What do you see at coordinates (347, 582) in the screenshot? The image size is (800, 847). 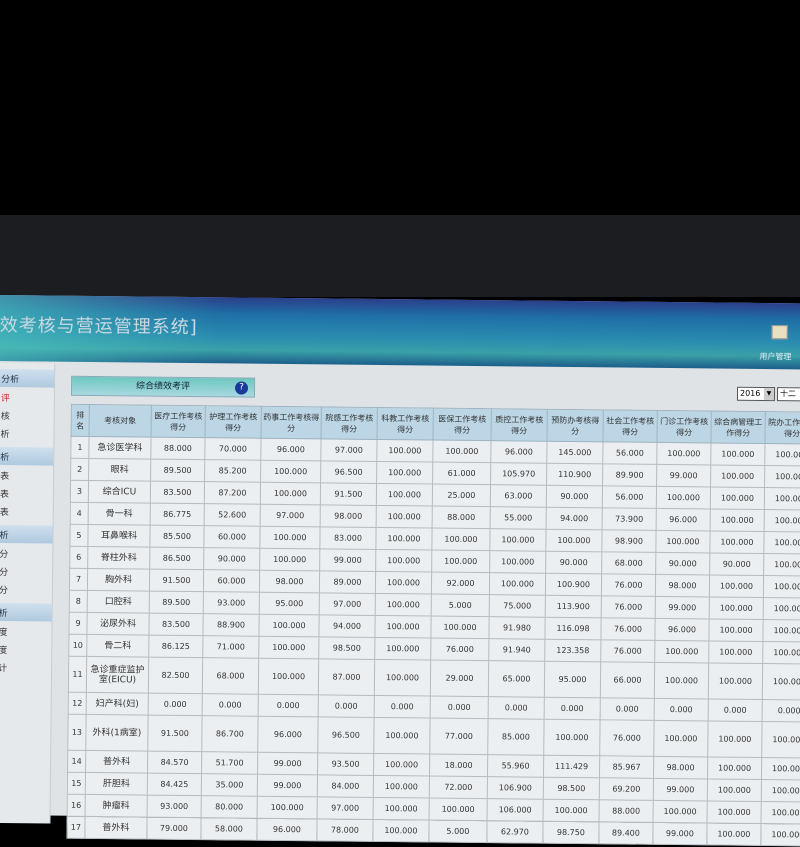 I see `score-cell: 89.000` at bounding box center [347, 582].